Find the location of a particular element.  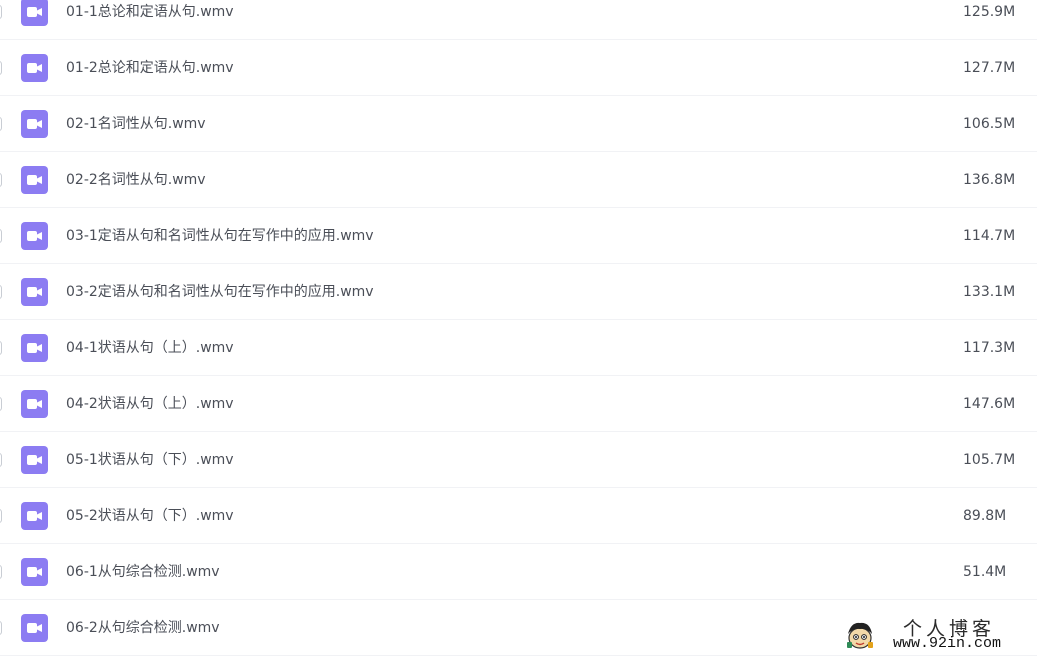

file-row: 06-1从句综合检测.wmv 51.4M is located at coordinates (518, 572).